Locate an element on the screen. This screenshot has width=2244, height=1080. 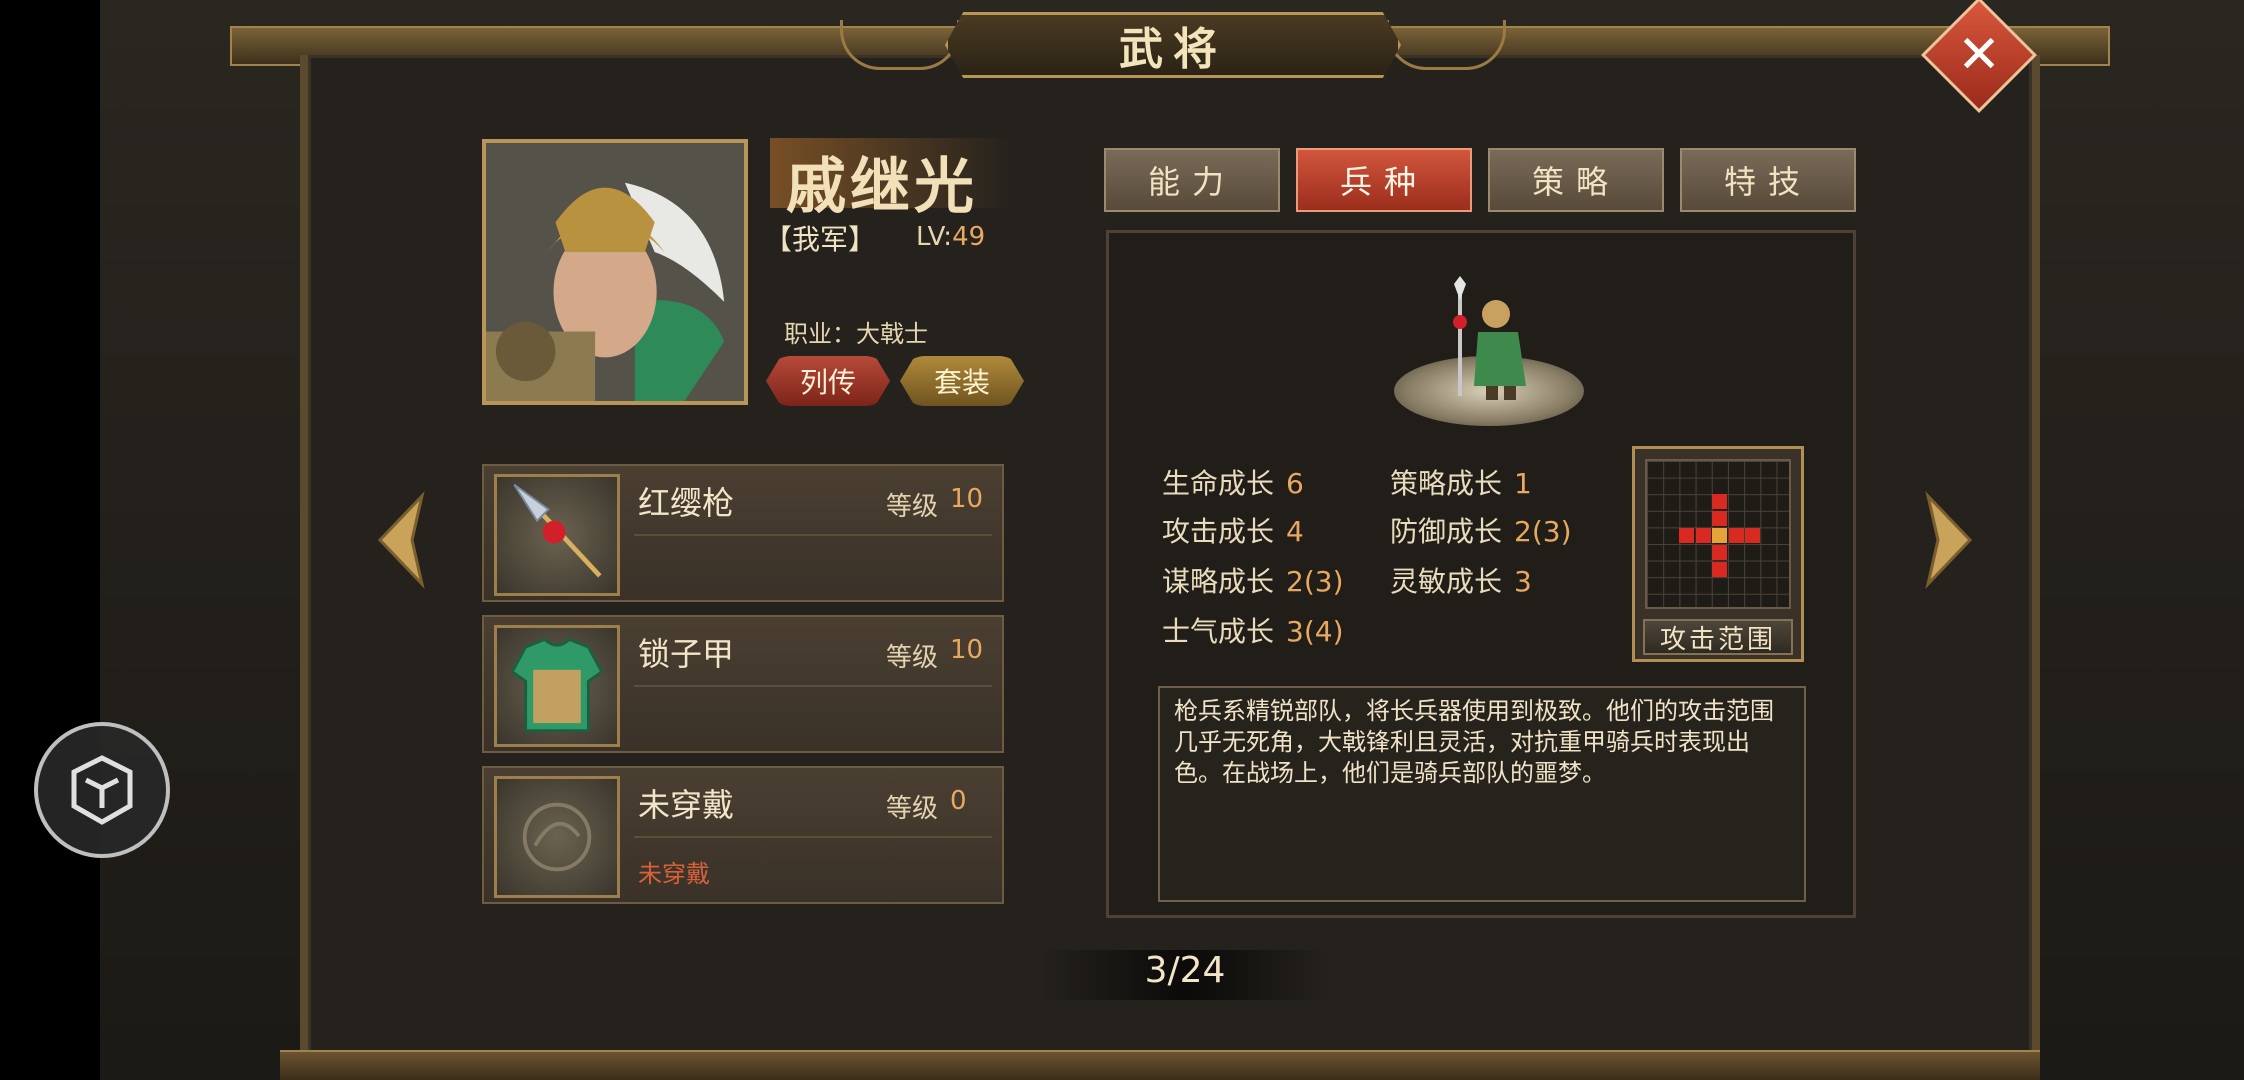
side-item-first-recharge is located at coordinates (205, 325).